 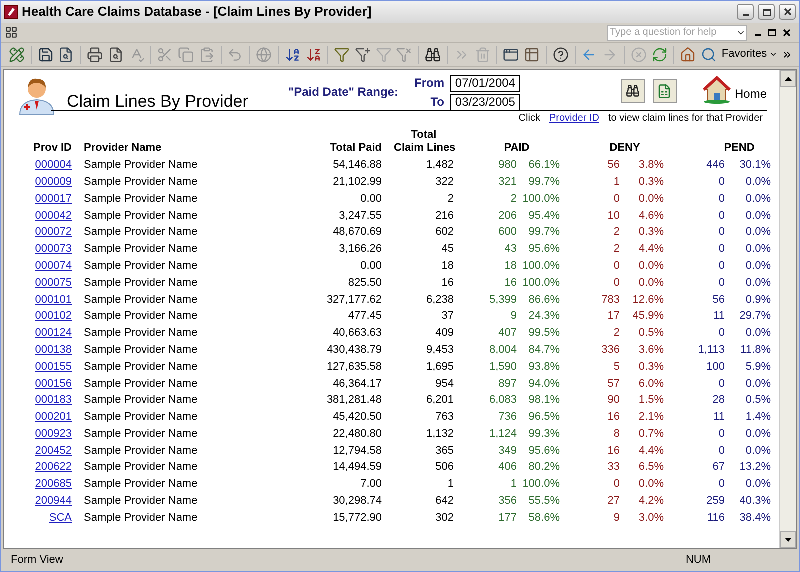 I want to click on table-cell-text: 55.5%, so click(x=544, y=502).